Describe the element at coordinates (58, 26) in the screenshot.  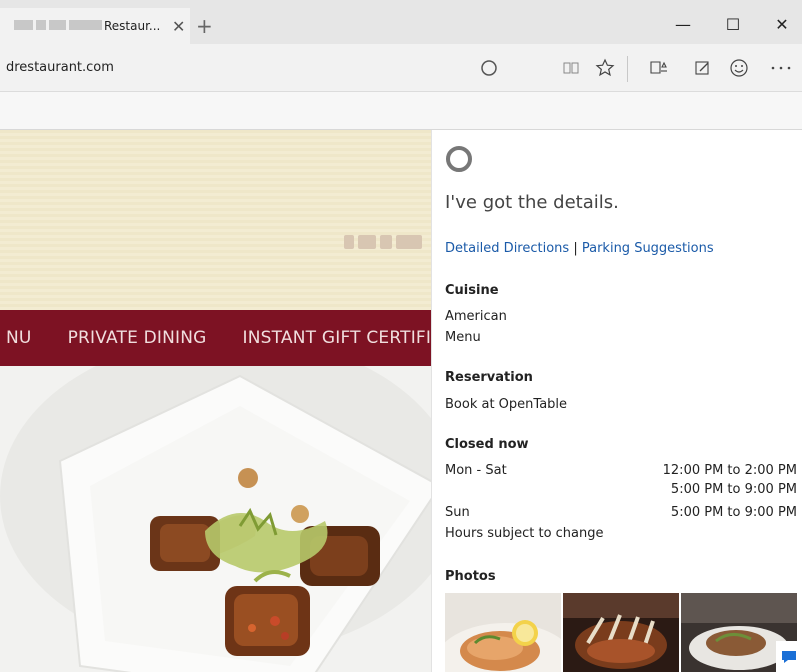
I see `blurred-tab-favicon` at that location.